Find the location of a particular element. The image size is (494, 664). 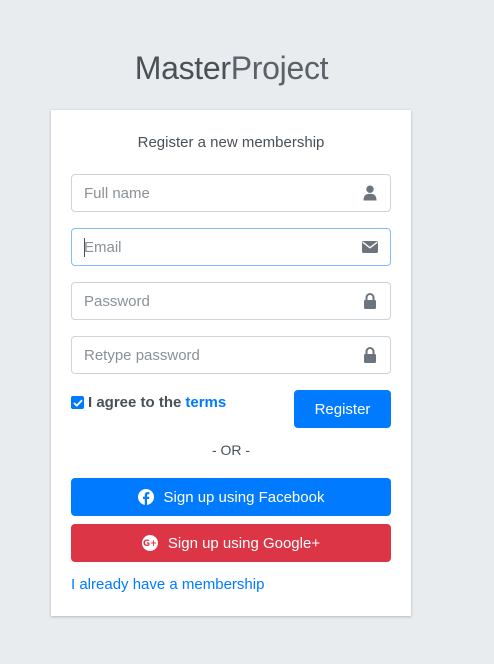

check-icon is located at coordinates (77, 403).